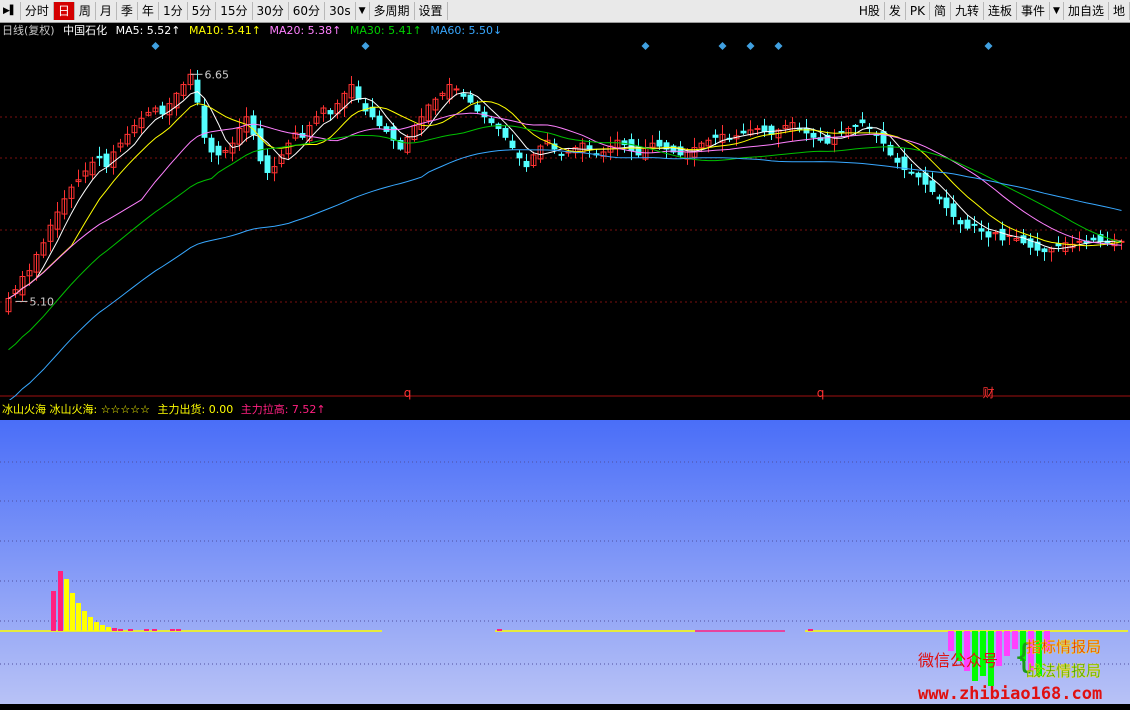  What do you see at coordinates (340, 11) in the screenshot?
I see `left-tab-12: 30s` at bounding box center [340, 11].